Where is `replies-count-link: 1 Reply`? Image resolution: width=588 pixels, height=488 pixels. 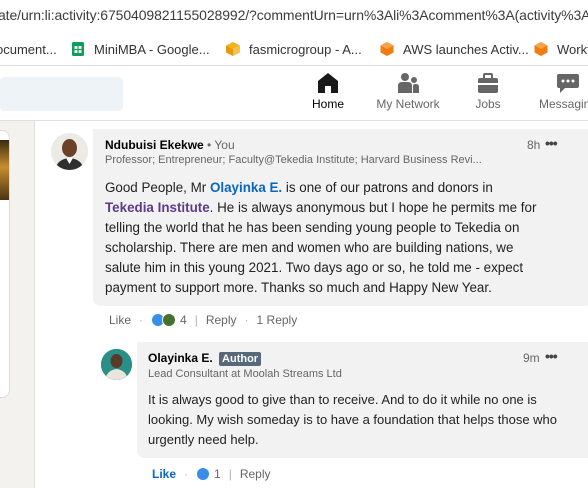 replies-count-link: 1 Reply is located at coordinates (277, 320).